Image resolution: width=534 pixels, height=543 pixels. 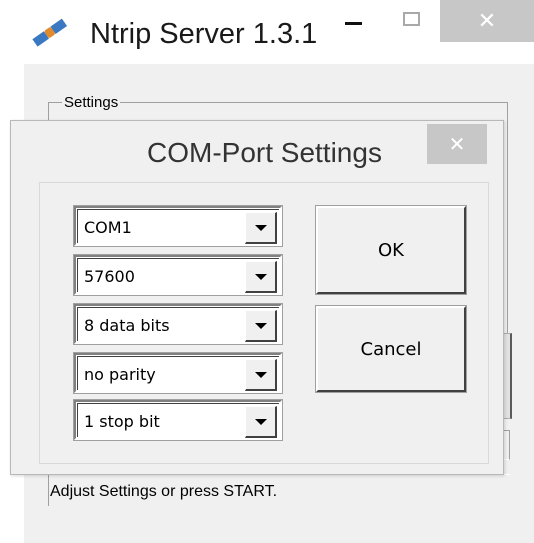 I want to click on window-title: Ntrip Server 1.3.1, so click(x=204, y=34).